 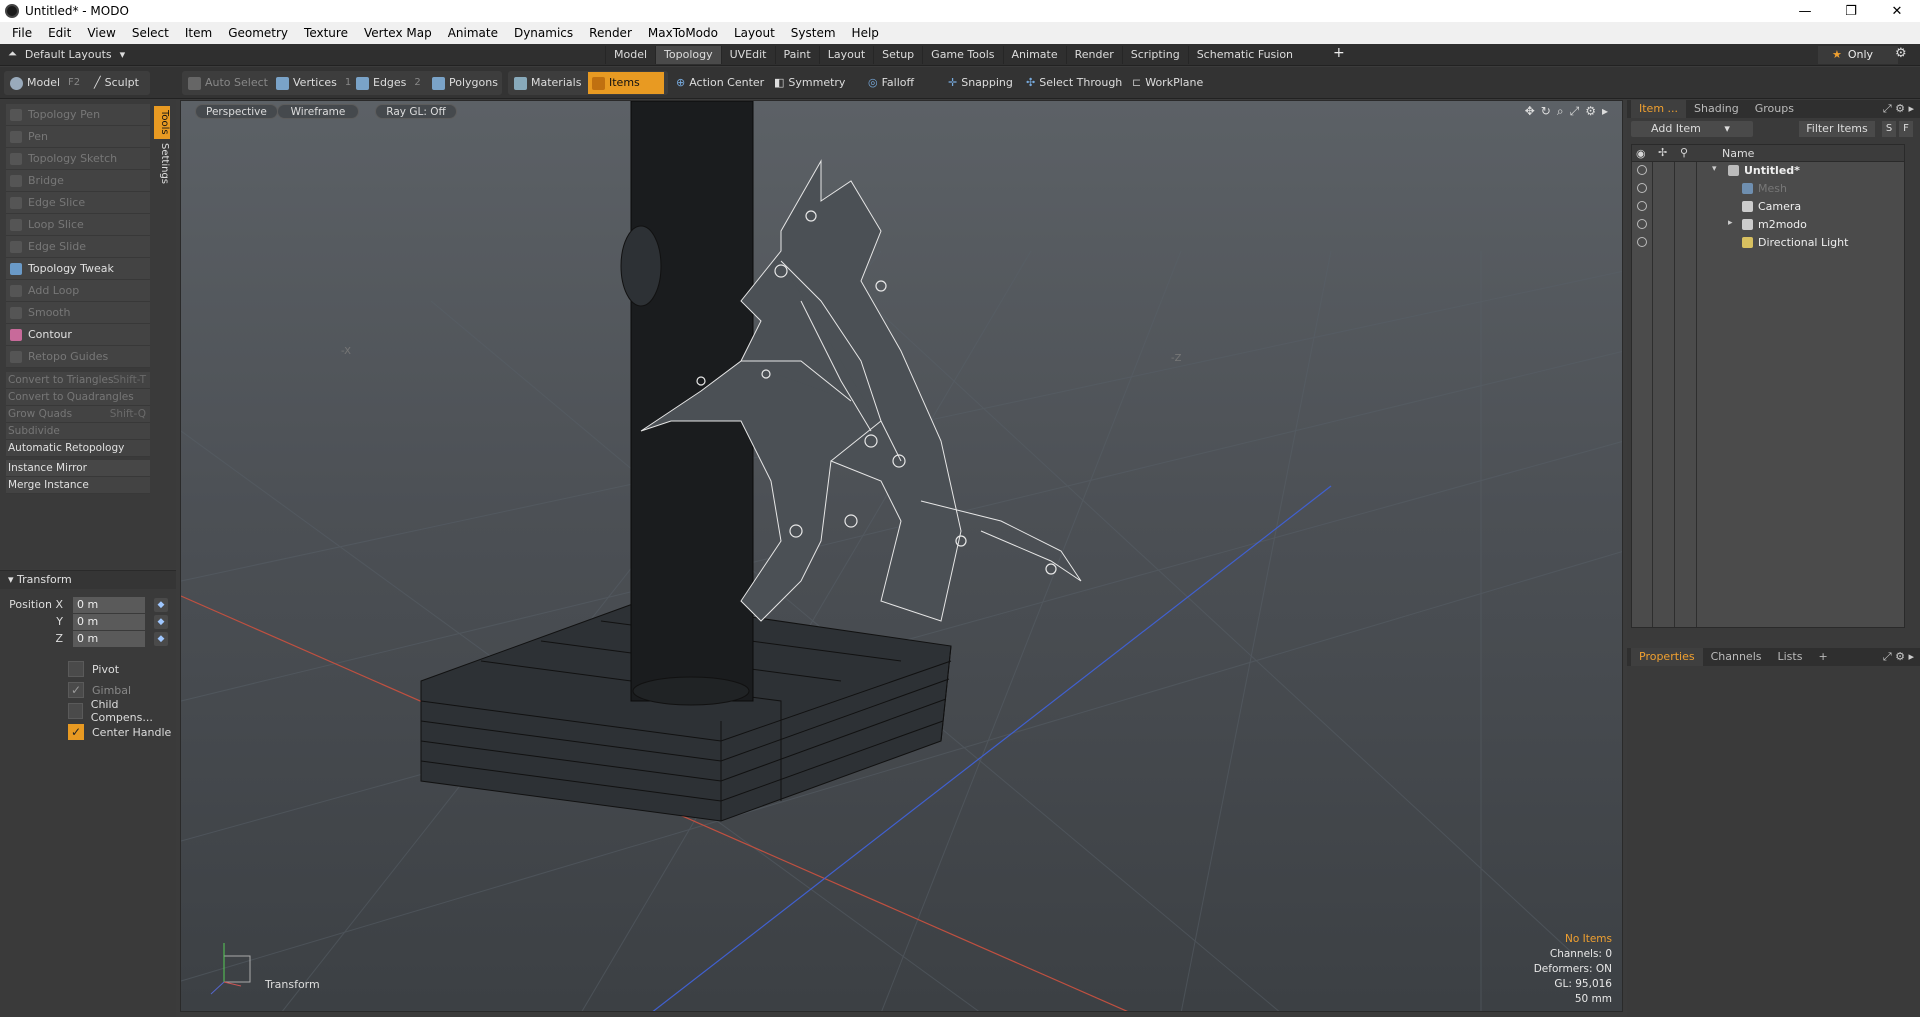 I want to click on minimize-button: —, so click(x=1805, y=11).